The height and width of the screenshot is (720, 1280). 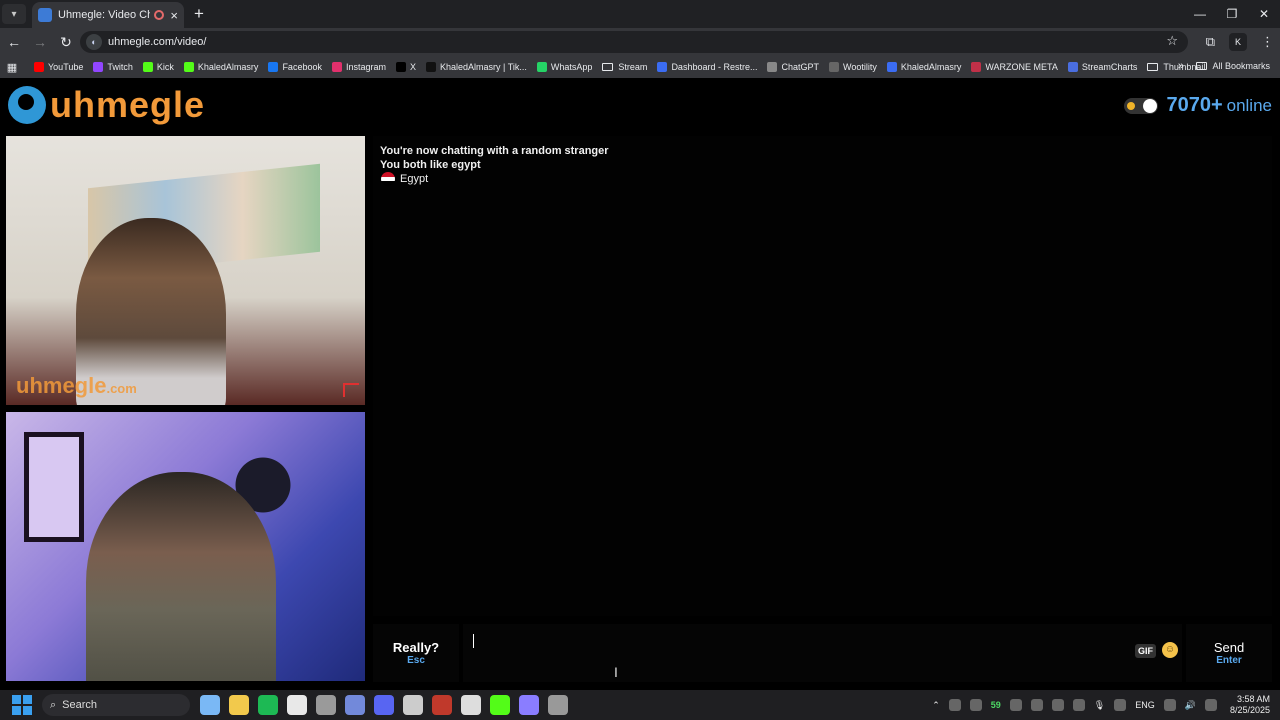 I want to click on bookmark-label: Stream, so click(x=633, y=67).